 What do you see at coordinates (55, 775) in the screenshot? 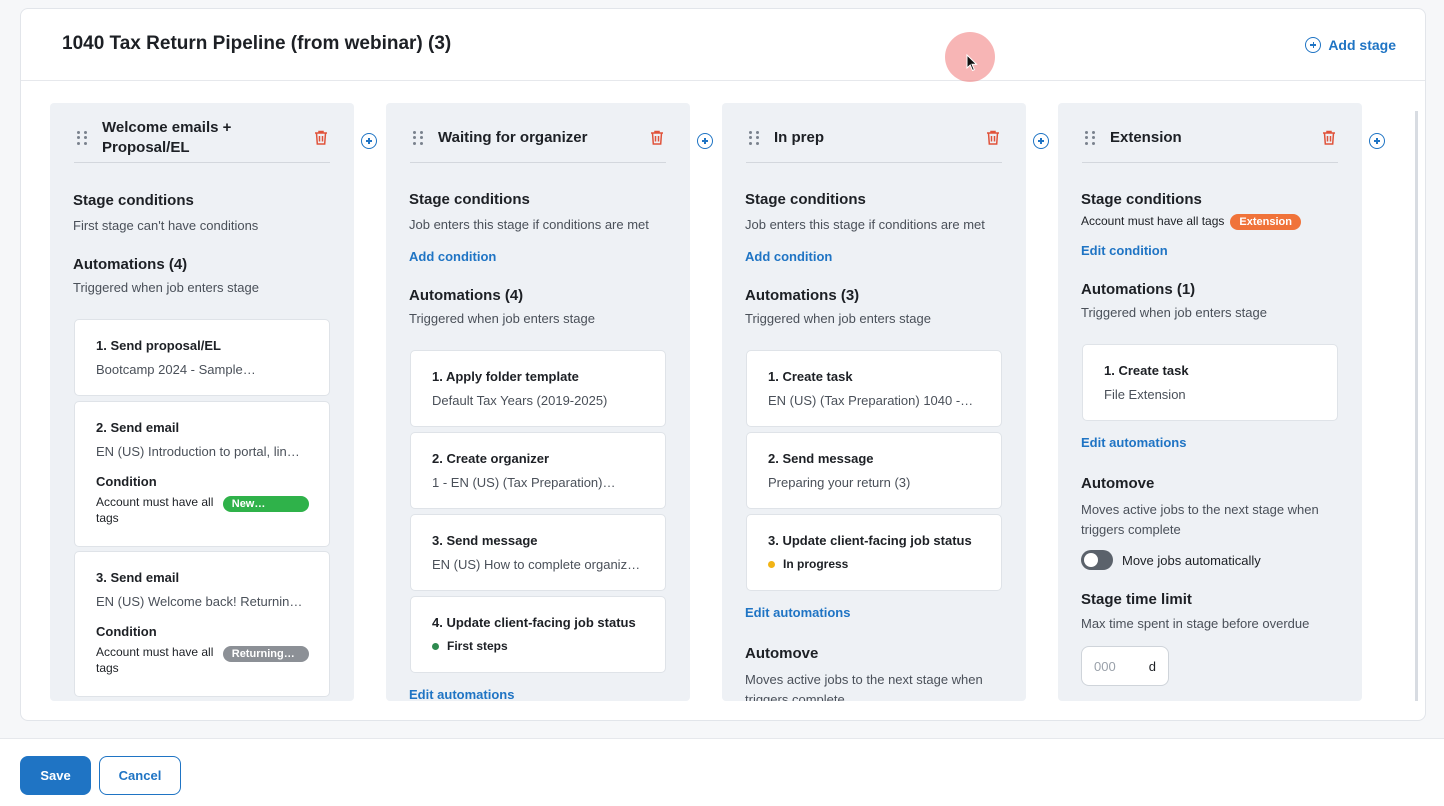
I see `save-button: Save` at bounding box center [55, 775].